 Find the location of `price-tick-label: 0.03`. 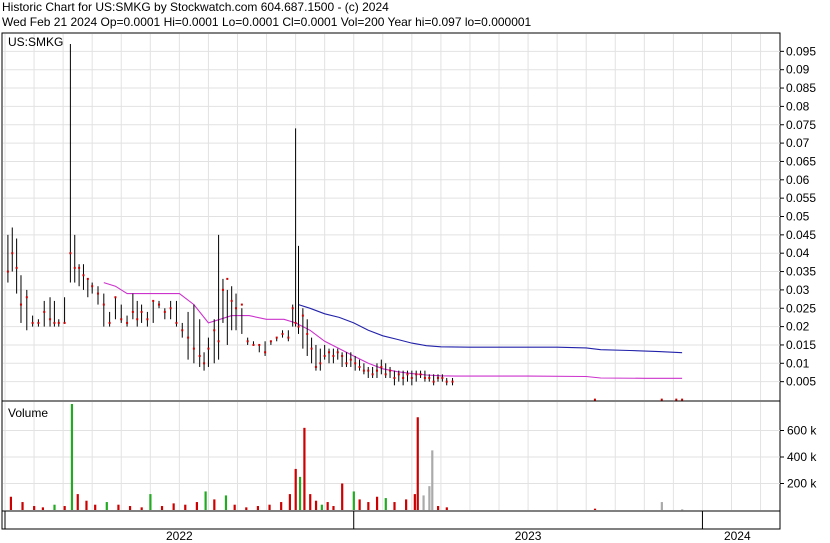

price-tick-label: 0.03 is located at coordinates (798, 290).